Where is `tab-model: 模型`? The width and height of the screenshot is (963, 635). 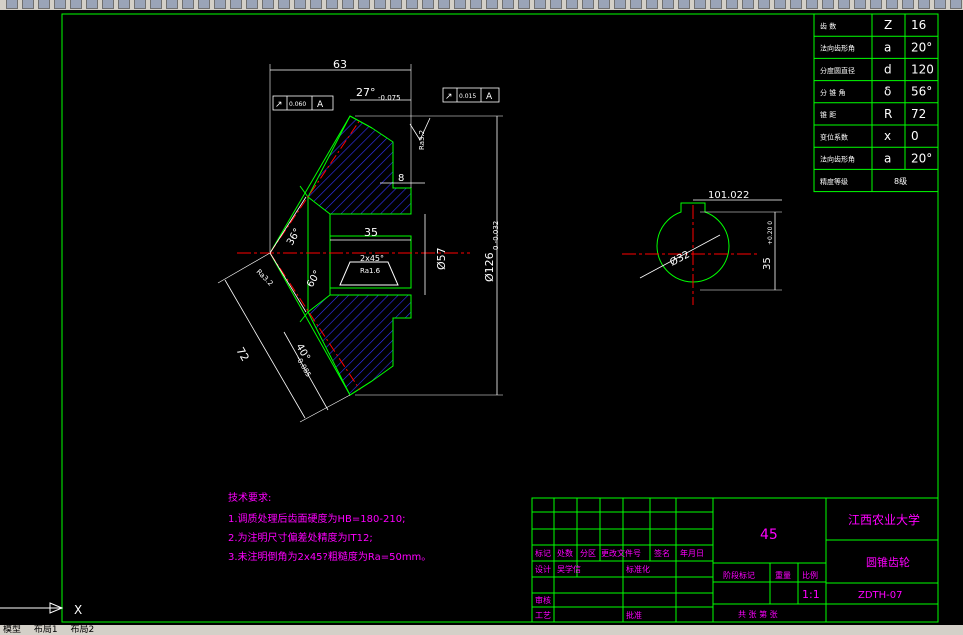
tab-model: 模型 is located at coordinates (12, 630).